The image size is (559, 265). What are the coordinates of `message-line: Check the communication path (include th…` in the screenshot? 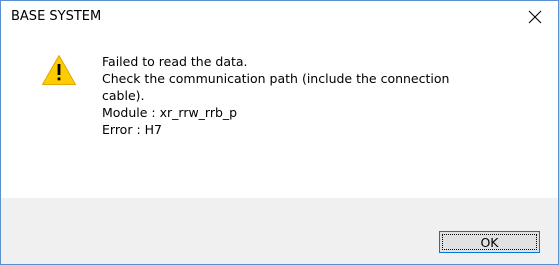 It's located at (276, 78).